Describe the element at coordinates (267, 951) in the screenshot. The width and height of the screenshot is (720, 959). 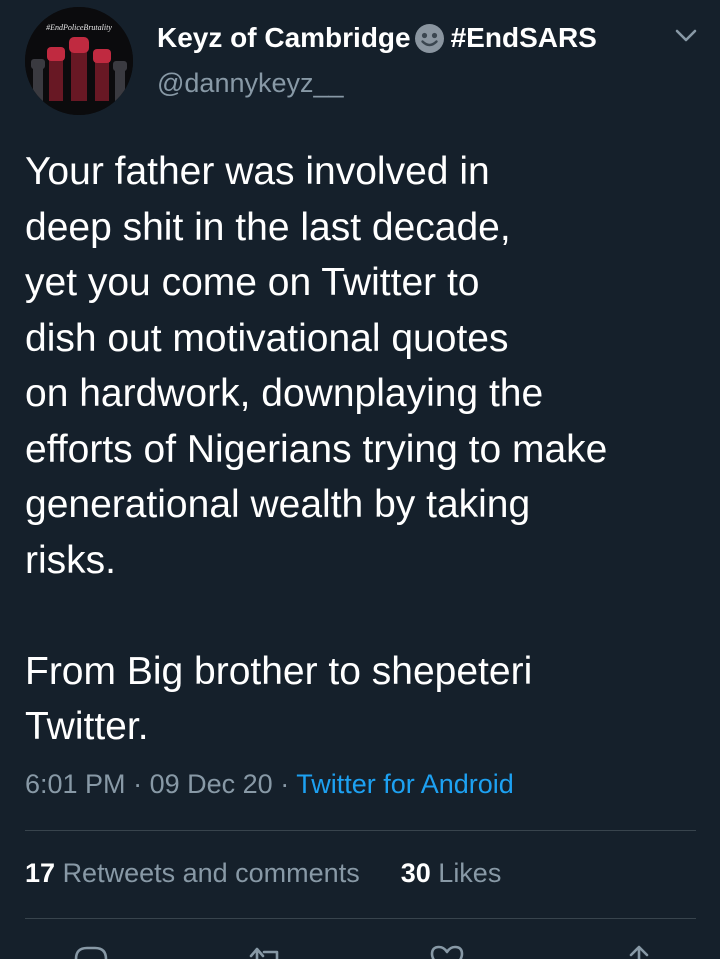
I see `retweet-icon` at that location.